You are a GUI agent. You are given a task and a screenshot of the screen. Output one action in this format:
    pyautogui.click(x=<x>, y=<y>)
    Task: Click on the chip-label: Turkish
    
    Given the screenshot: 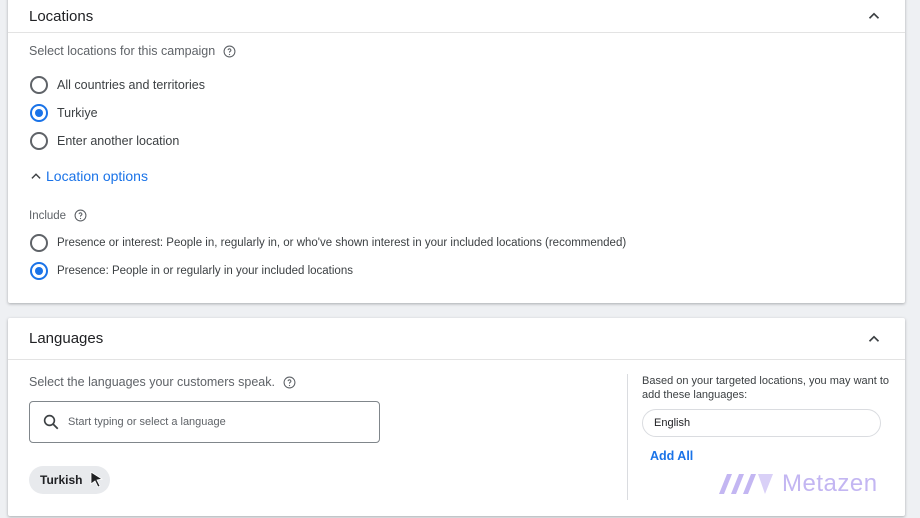 What is the action you would take?
    pyautogui.click(x=61, y=480)
    